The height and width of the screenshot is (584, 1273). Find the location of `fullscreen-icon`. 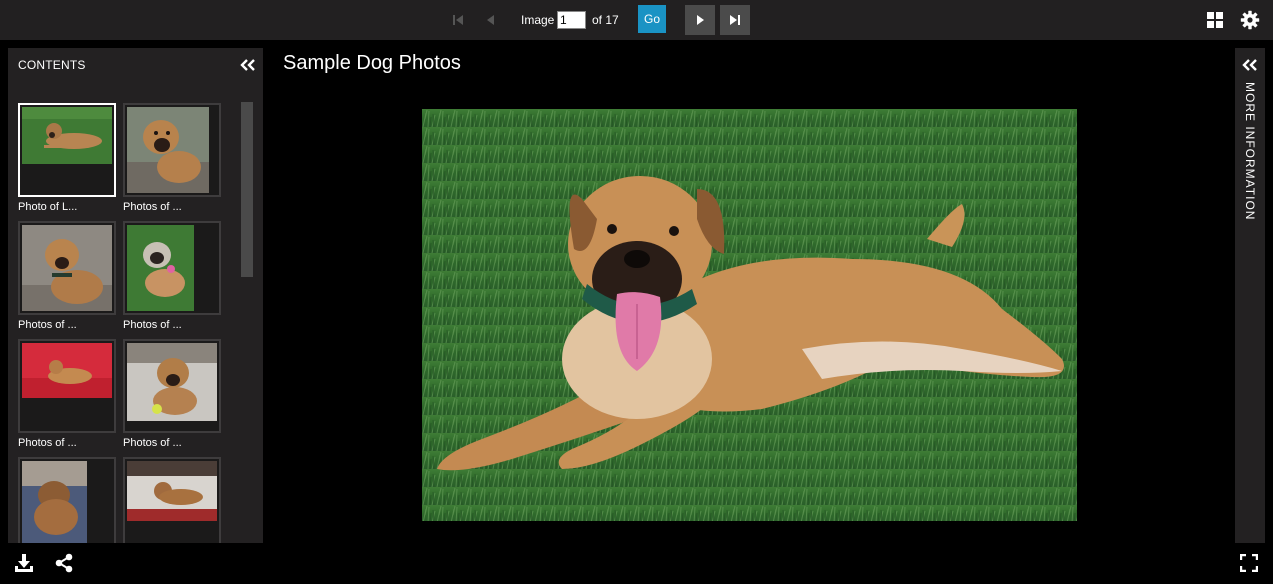

fullscreen-icon is located at coordinates (1249, 563).